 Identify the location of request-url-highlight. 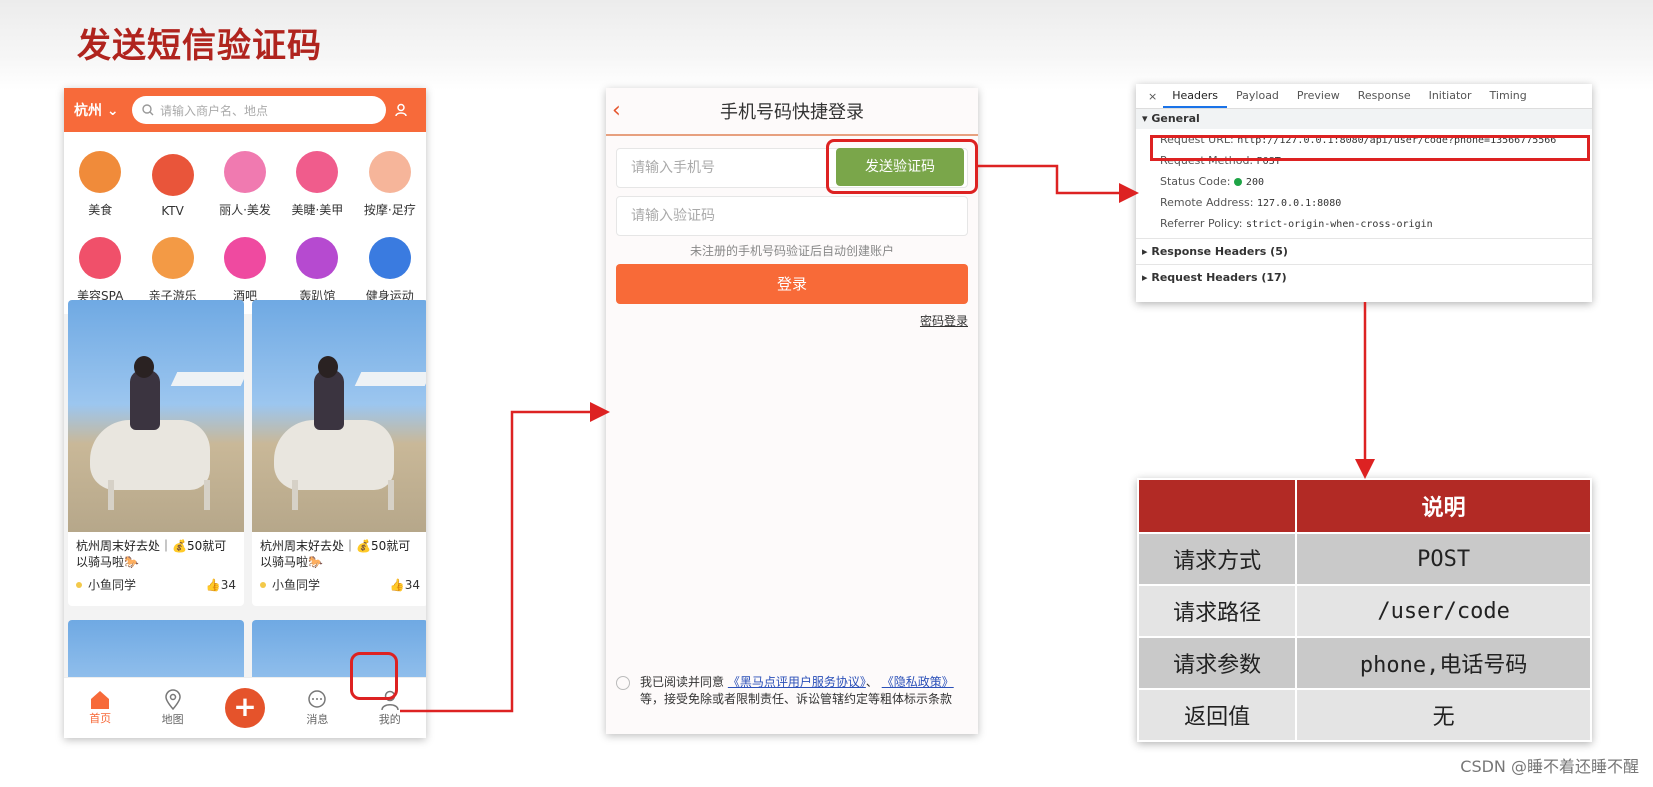
(1370, 148).